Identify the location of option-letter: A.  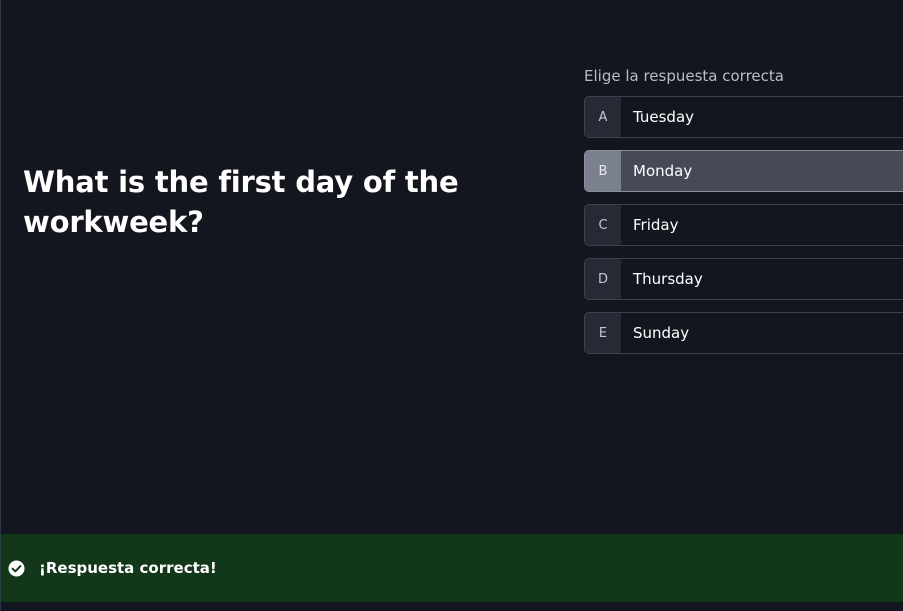
(603, 117).